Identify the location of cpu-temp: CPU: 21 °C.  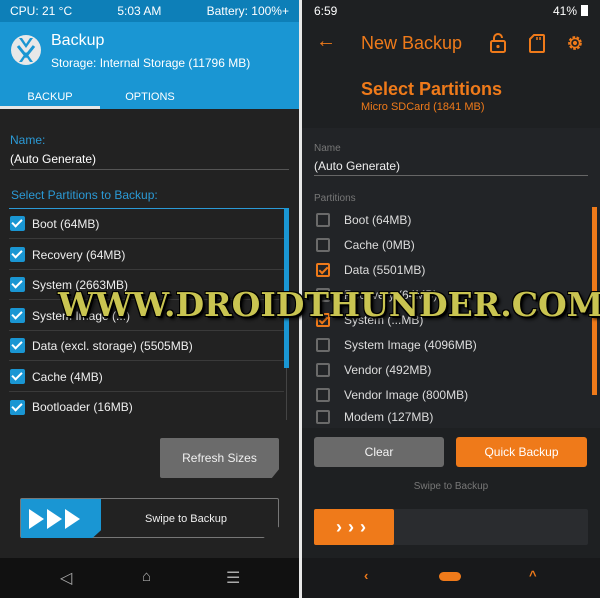
(41, 11).